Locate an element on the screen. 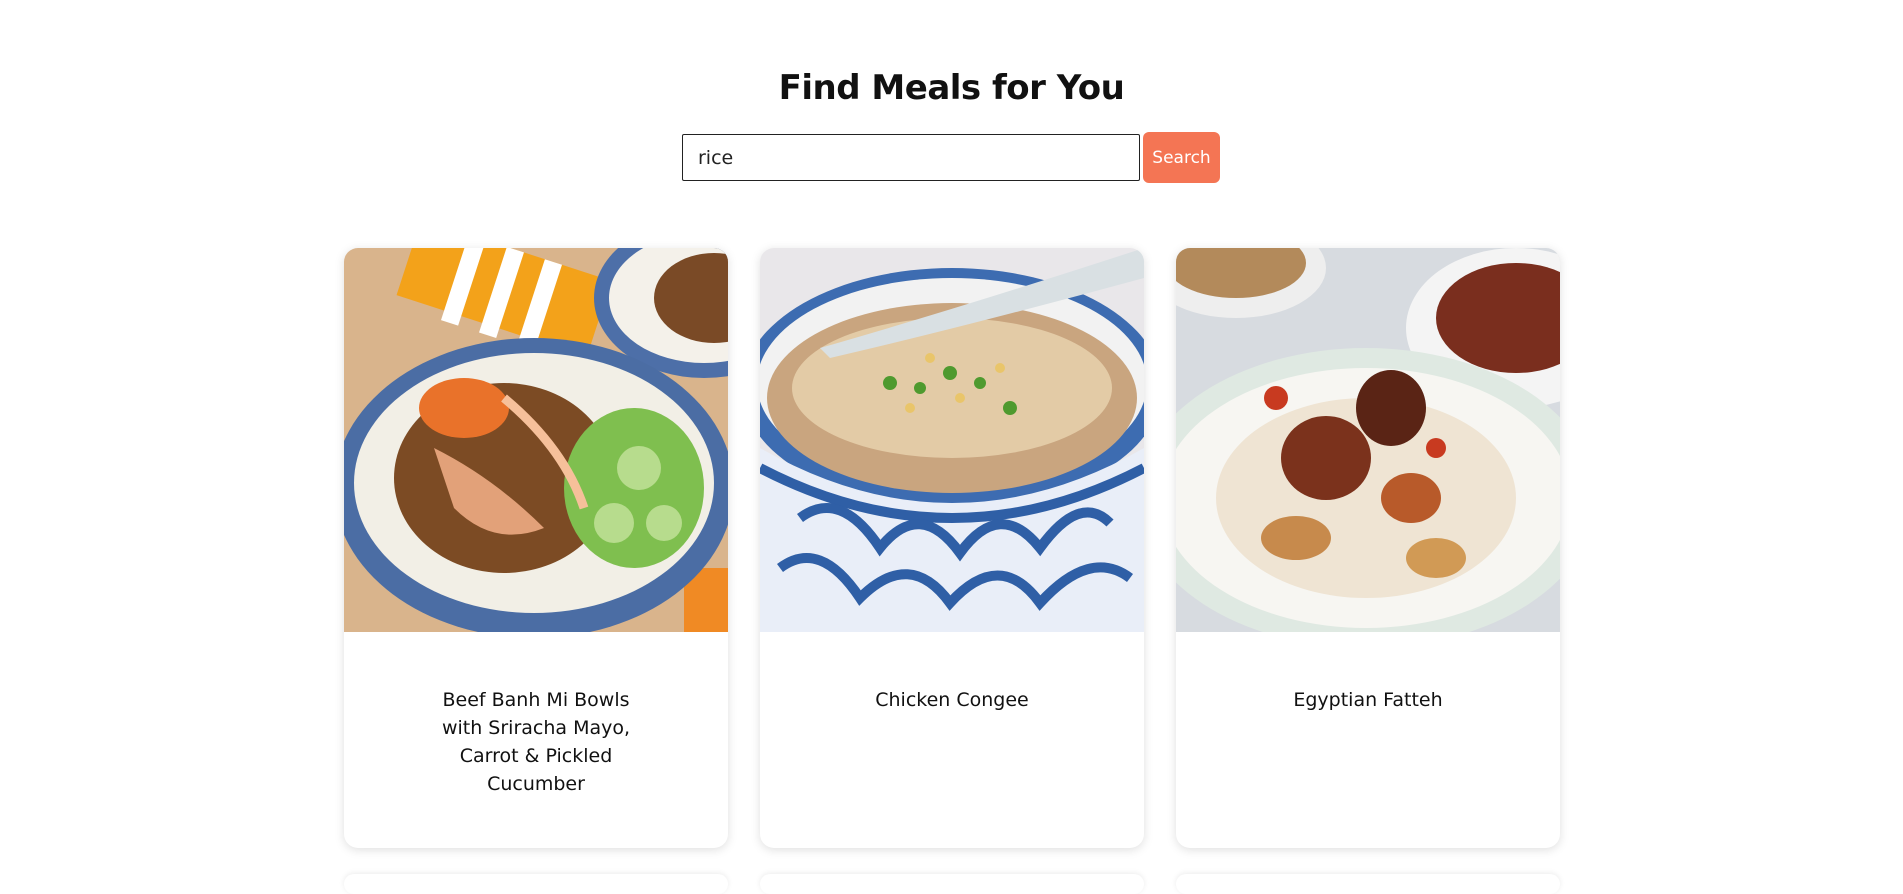 The height and width of the screenshot is (894, 1903). meal-name: Chicken Congee is located at coordinates (952, 700).